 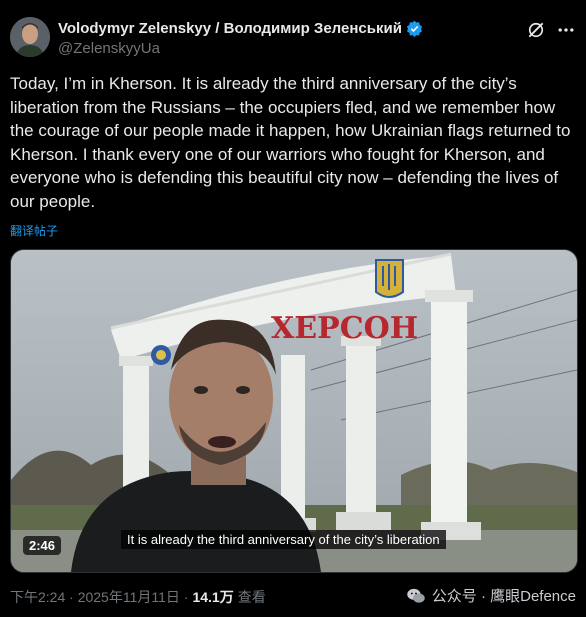 I want to click on views-label: 查看, so click(x=251, y=597).